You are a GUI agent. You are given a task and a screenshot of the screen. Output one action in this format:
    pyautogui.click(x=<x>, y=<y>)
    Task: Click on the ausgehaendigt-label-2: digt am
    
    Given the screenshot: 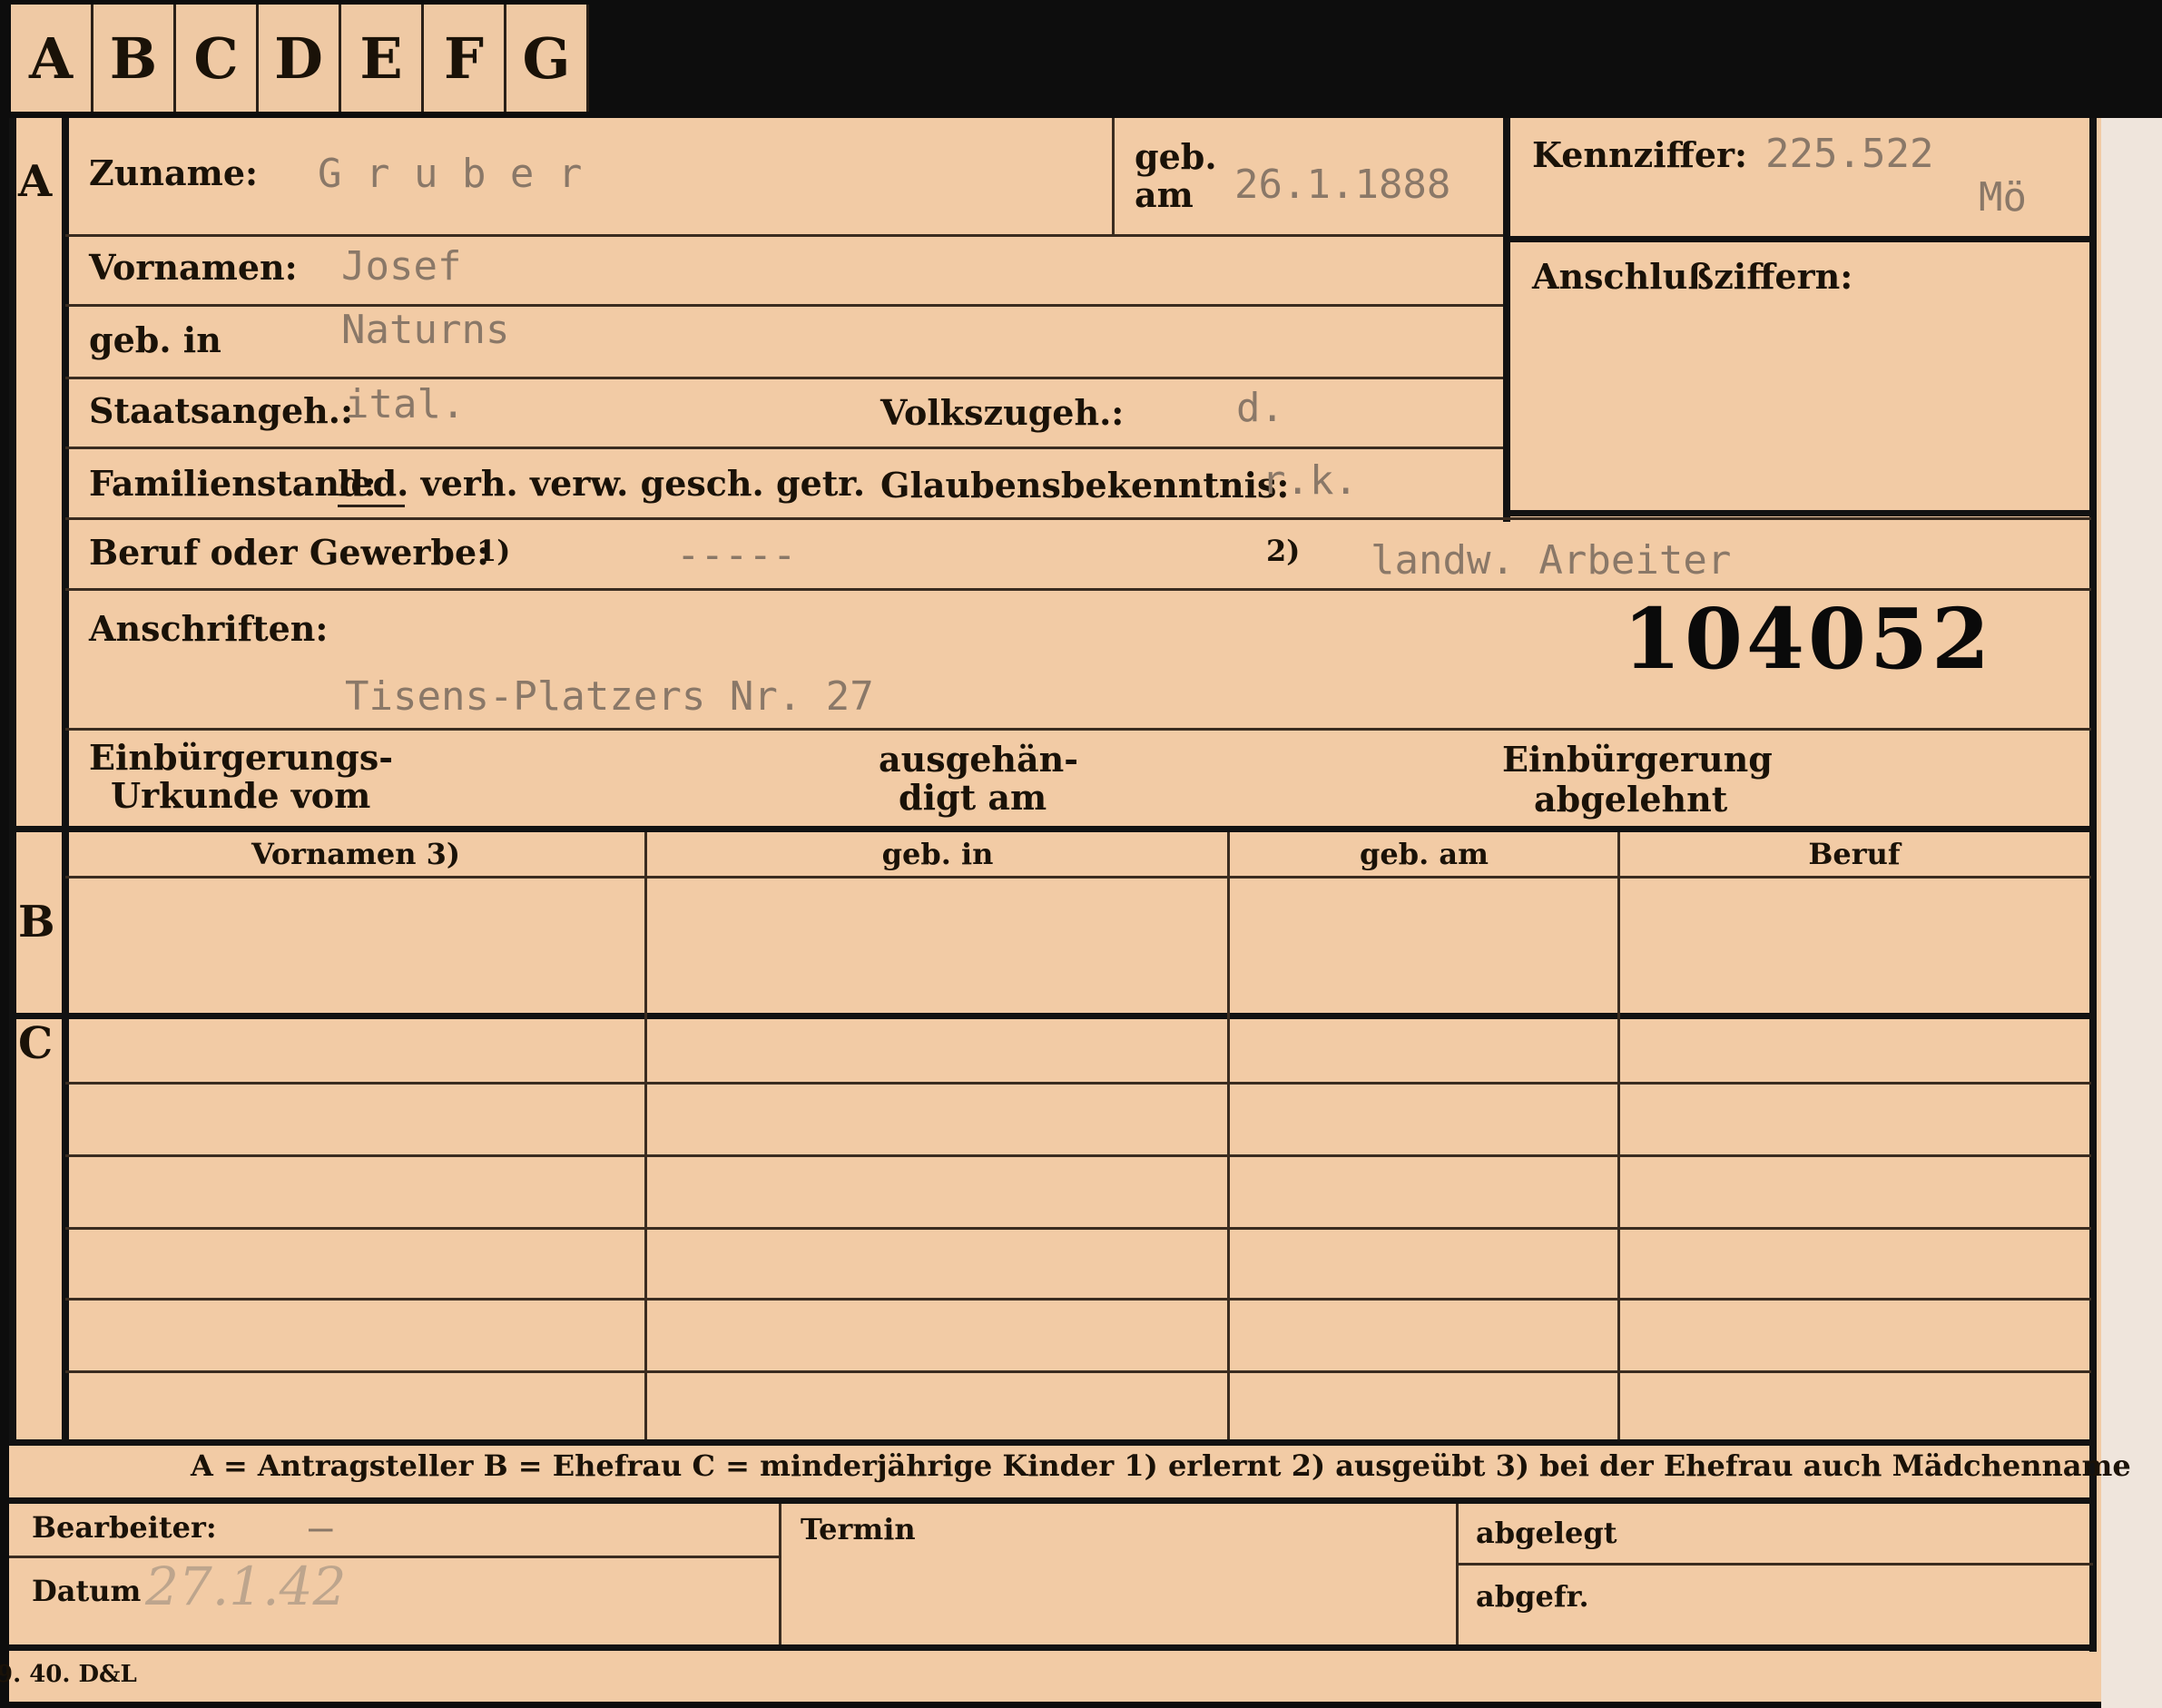 What is the action you would take?
    pyautogui.click(x=973, y=797)
    